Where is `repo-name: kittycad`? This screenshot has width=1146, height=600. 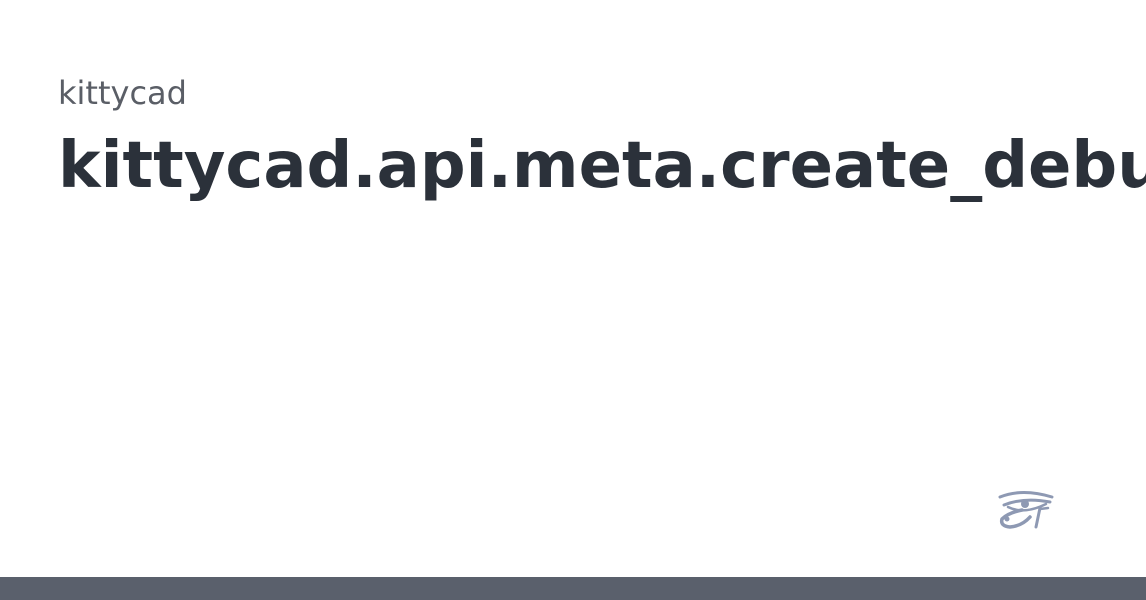 repo-name: kittycad is located at coordinates (122, 93).